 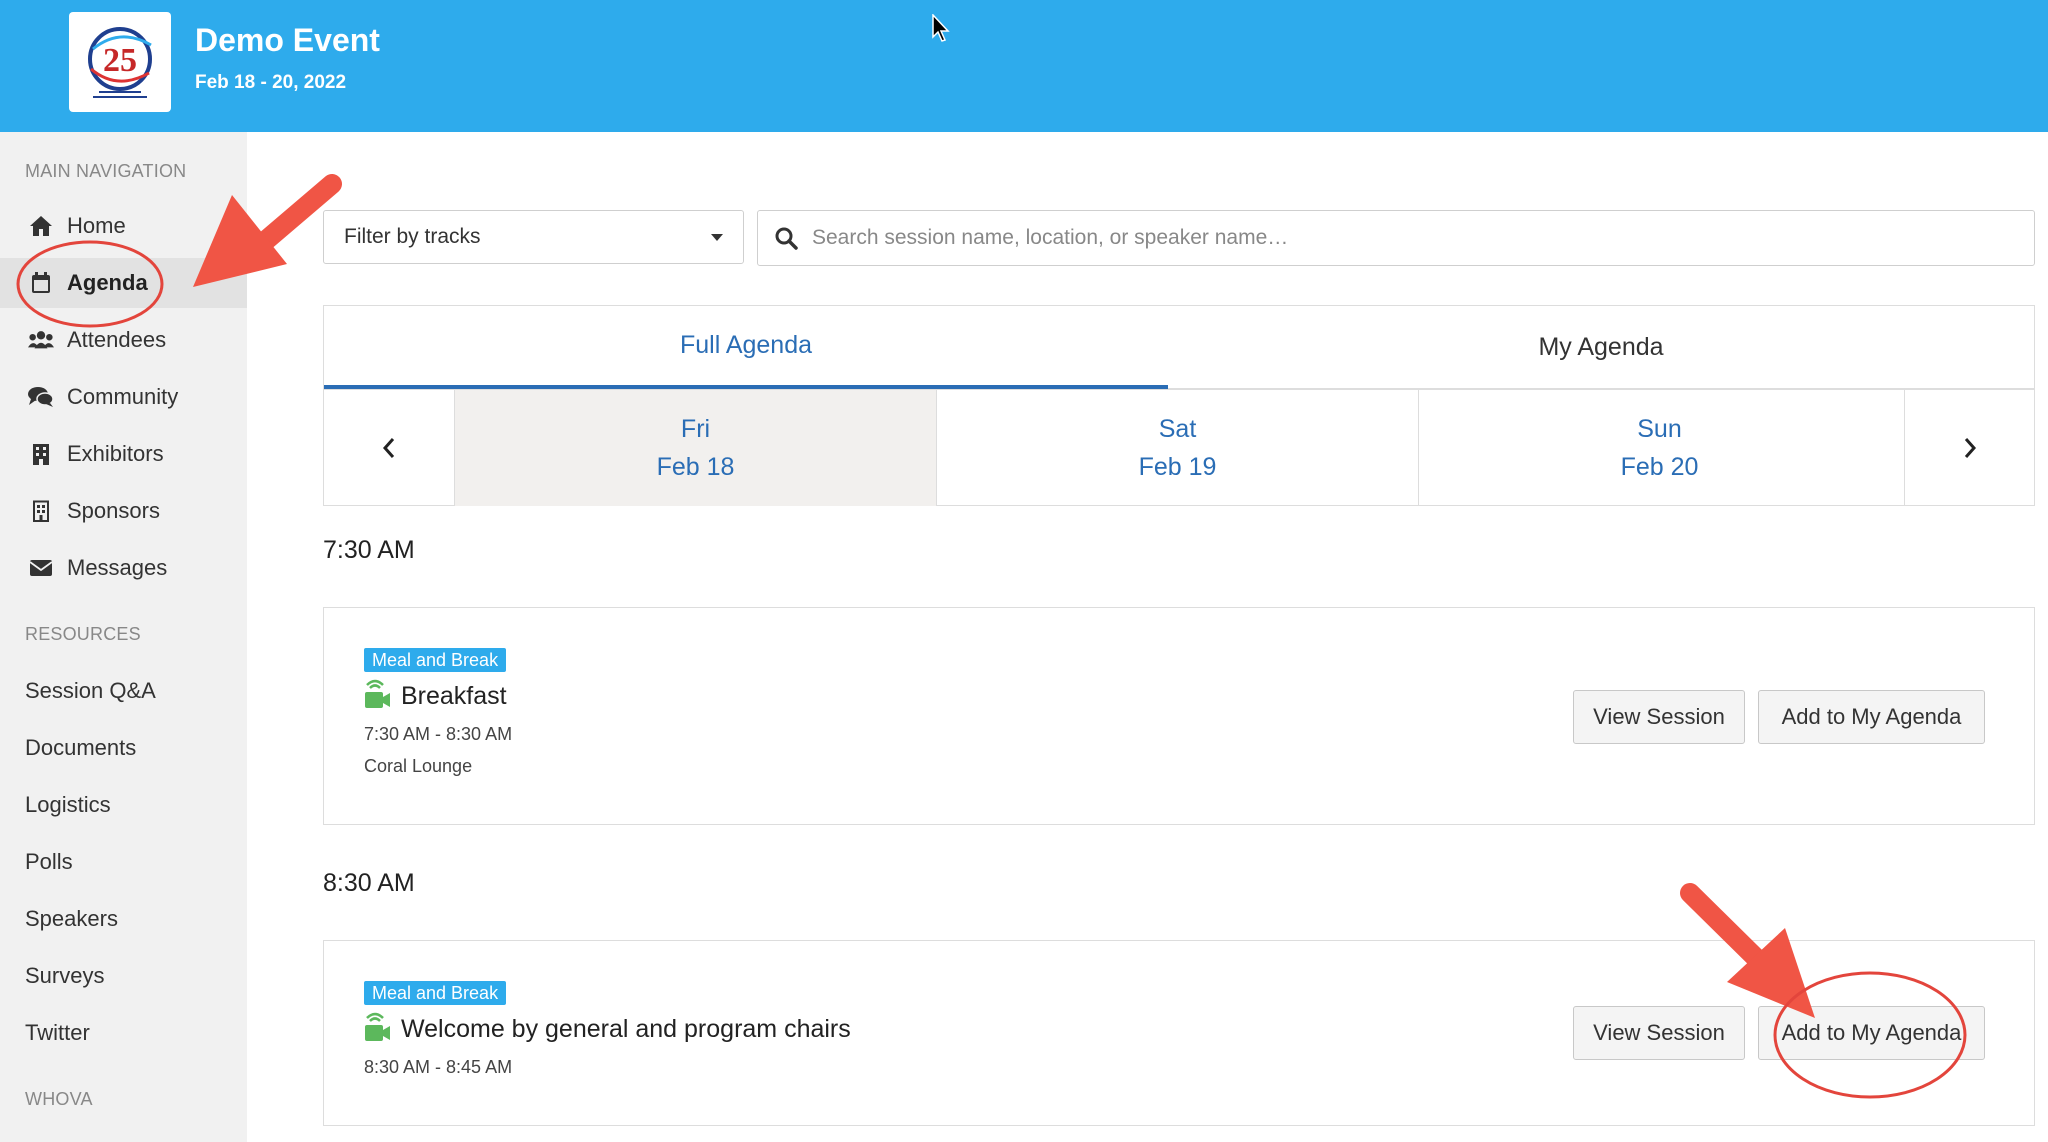 What do you see at coordinates (41, 511) in the screenshot?
I see `building-outline-icon` at bounding box center [41, 511].